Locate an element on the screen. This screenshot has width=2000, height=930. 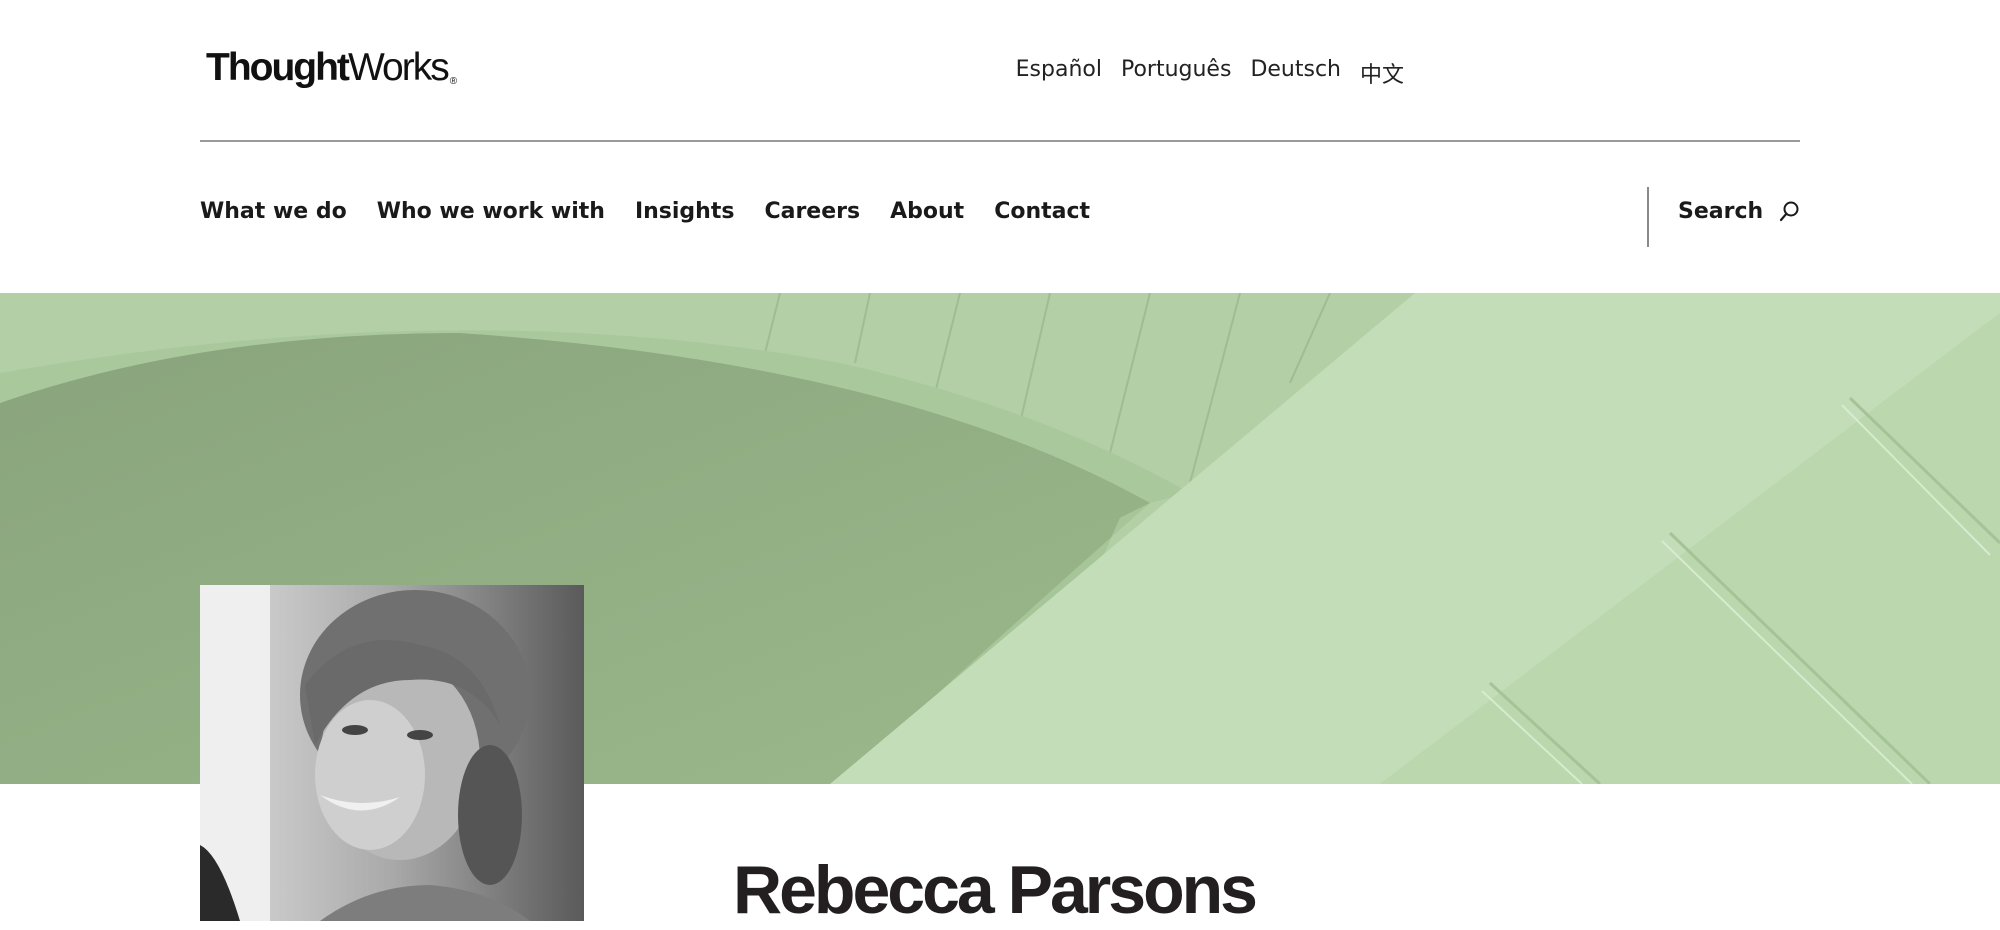
logo-registered-mark: ® is located at coordinates (453, 81).